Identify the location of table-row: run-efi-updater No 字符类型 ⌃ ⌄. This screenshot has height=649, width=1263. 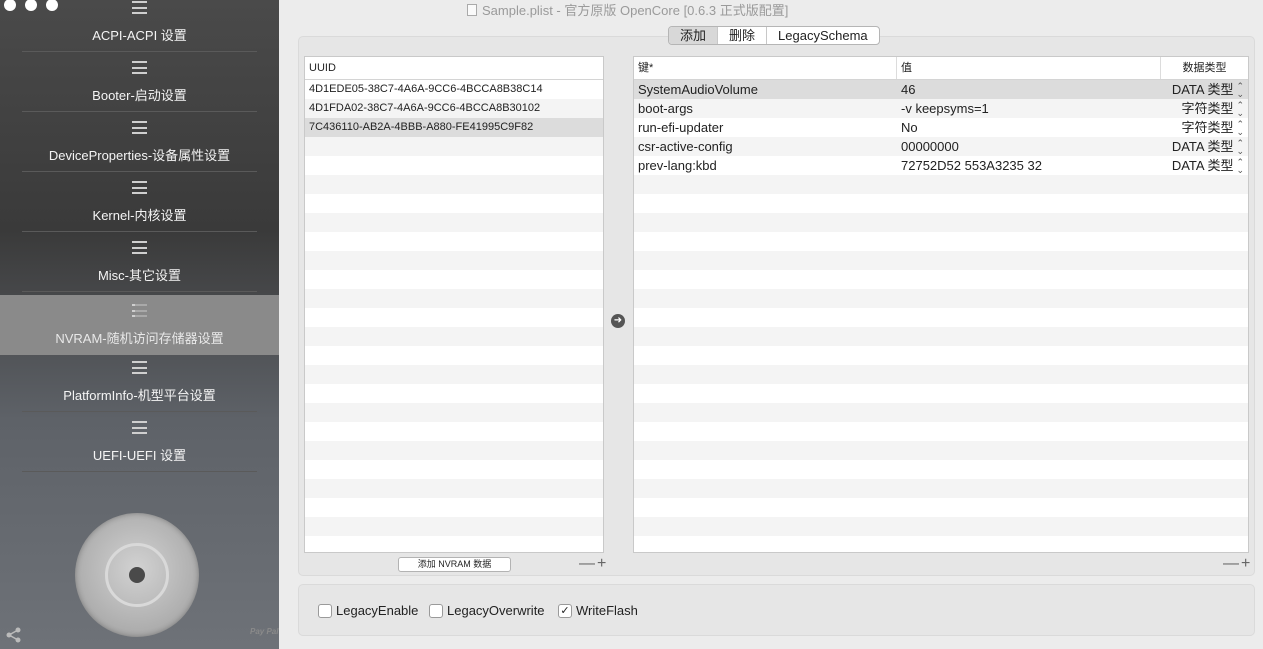
(941, 127).